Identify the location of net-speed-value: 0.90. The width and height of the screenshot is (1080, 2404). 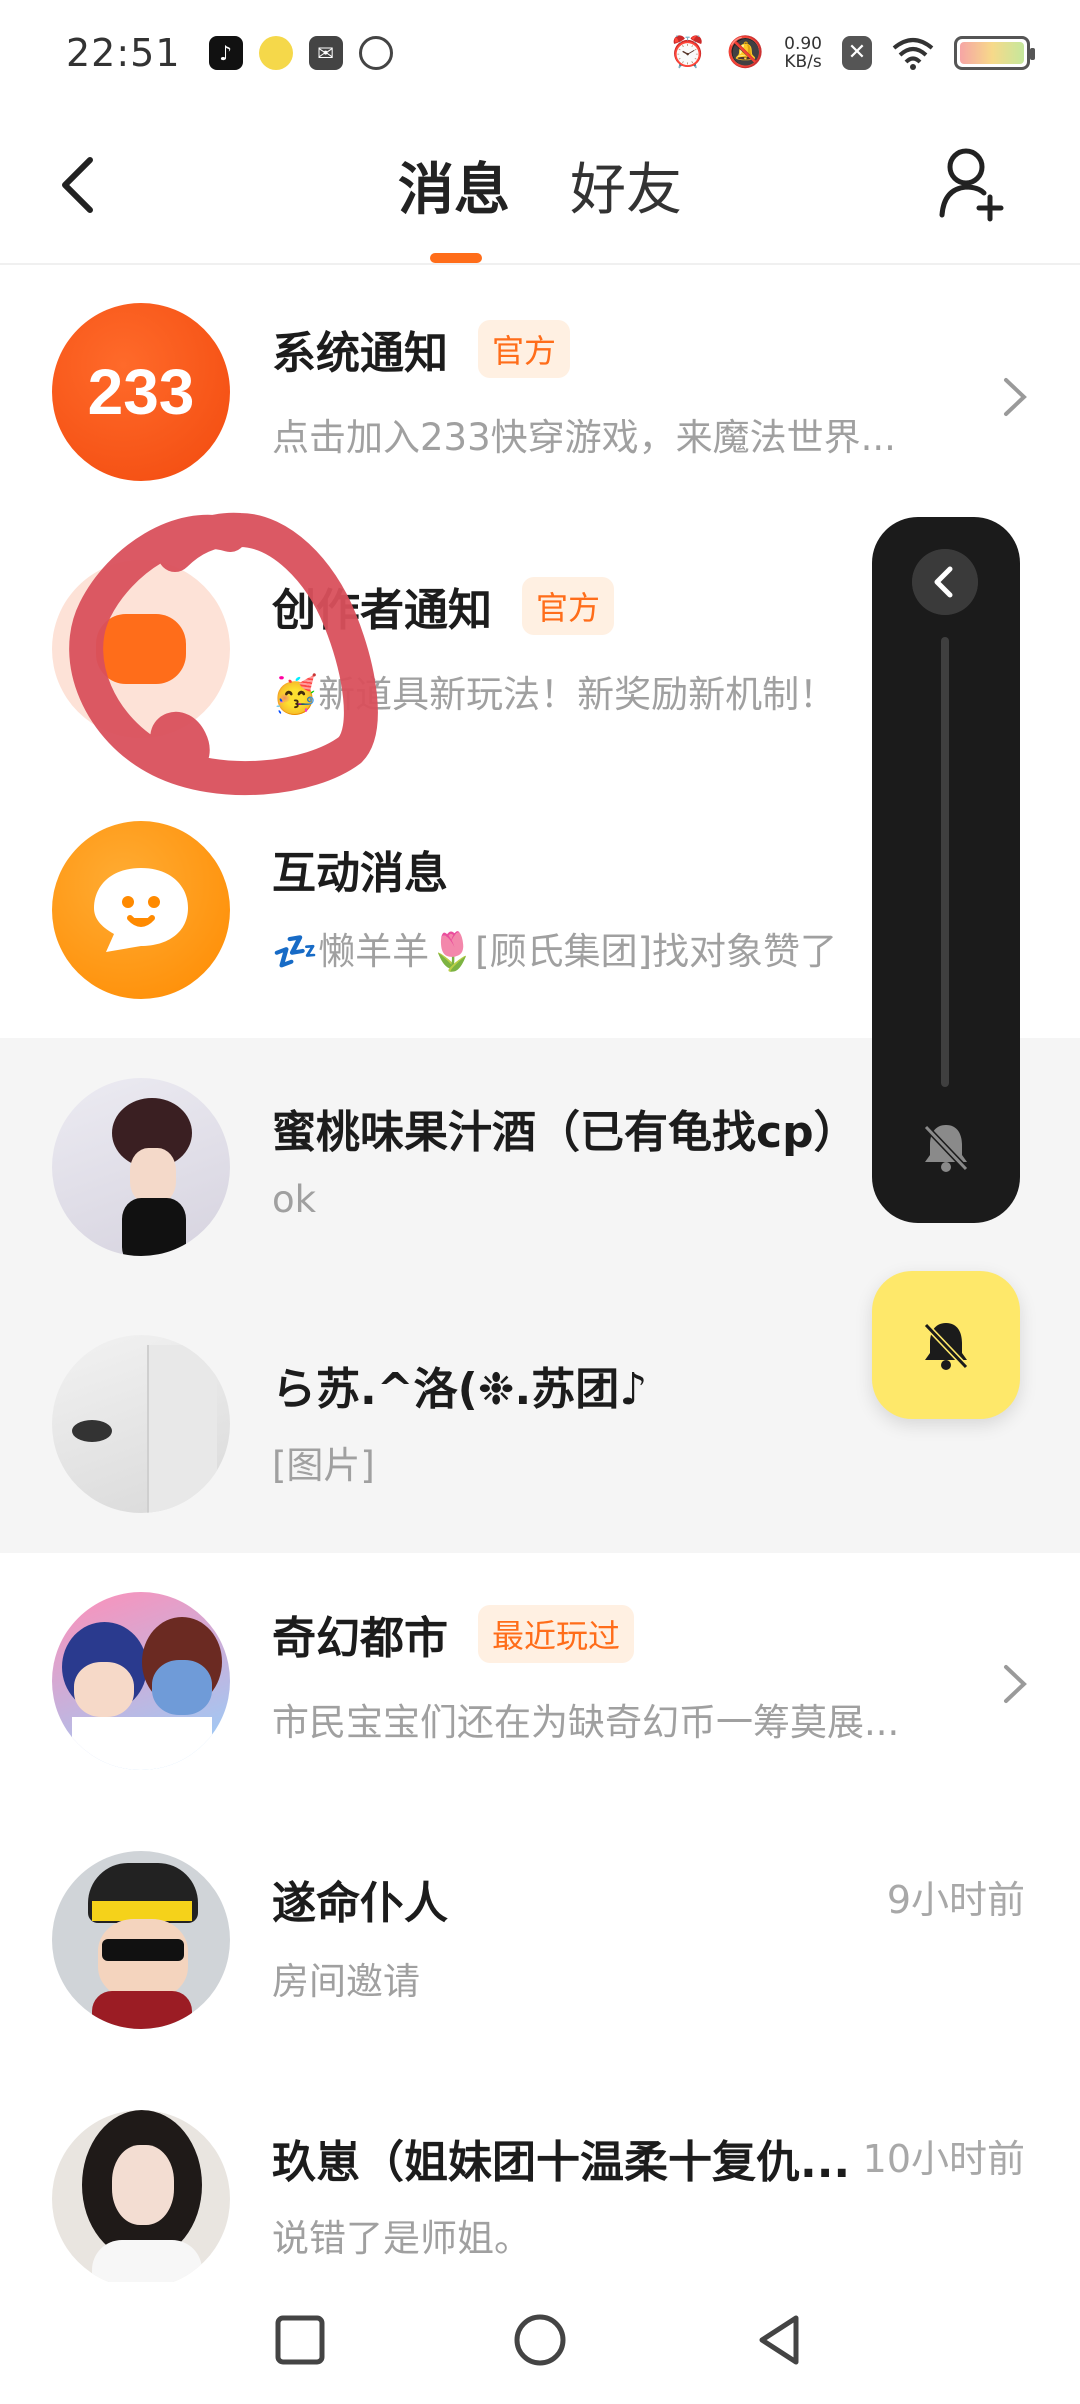
(803, 43).